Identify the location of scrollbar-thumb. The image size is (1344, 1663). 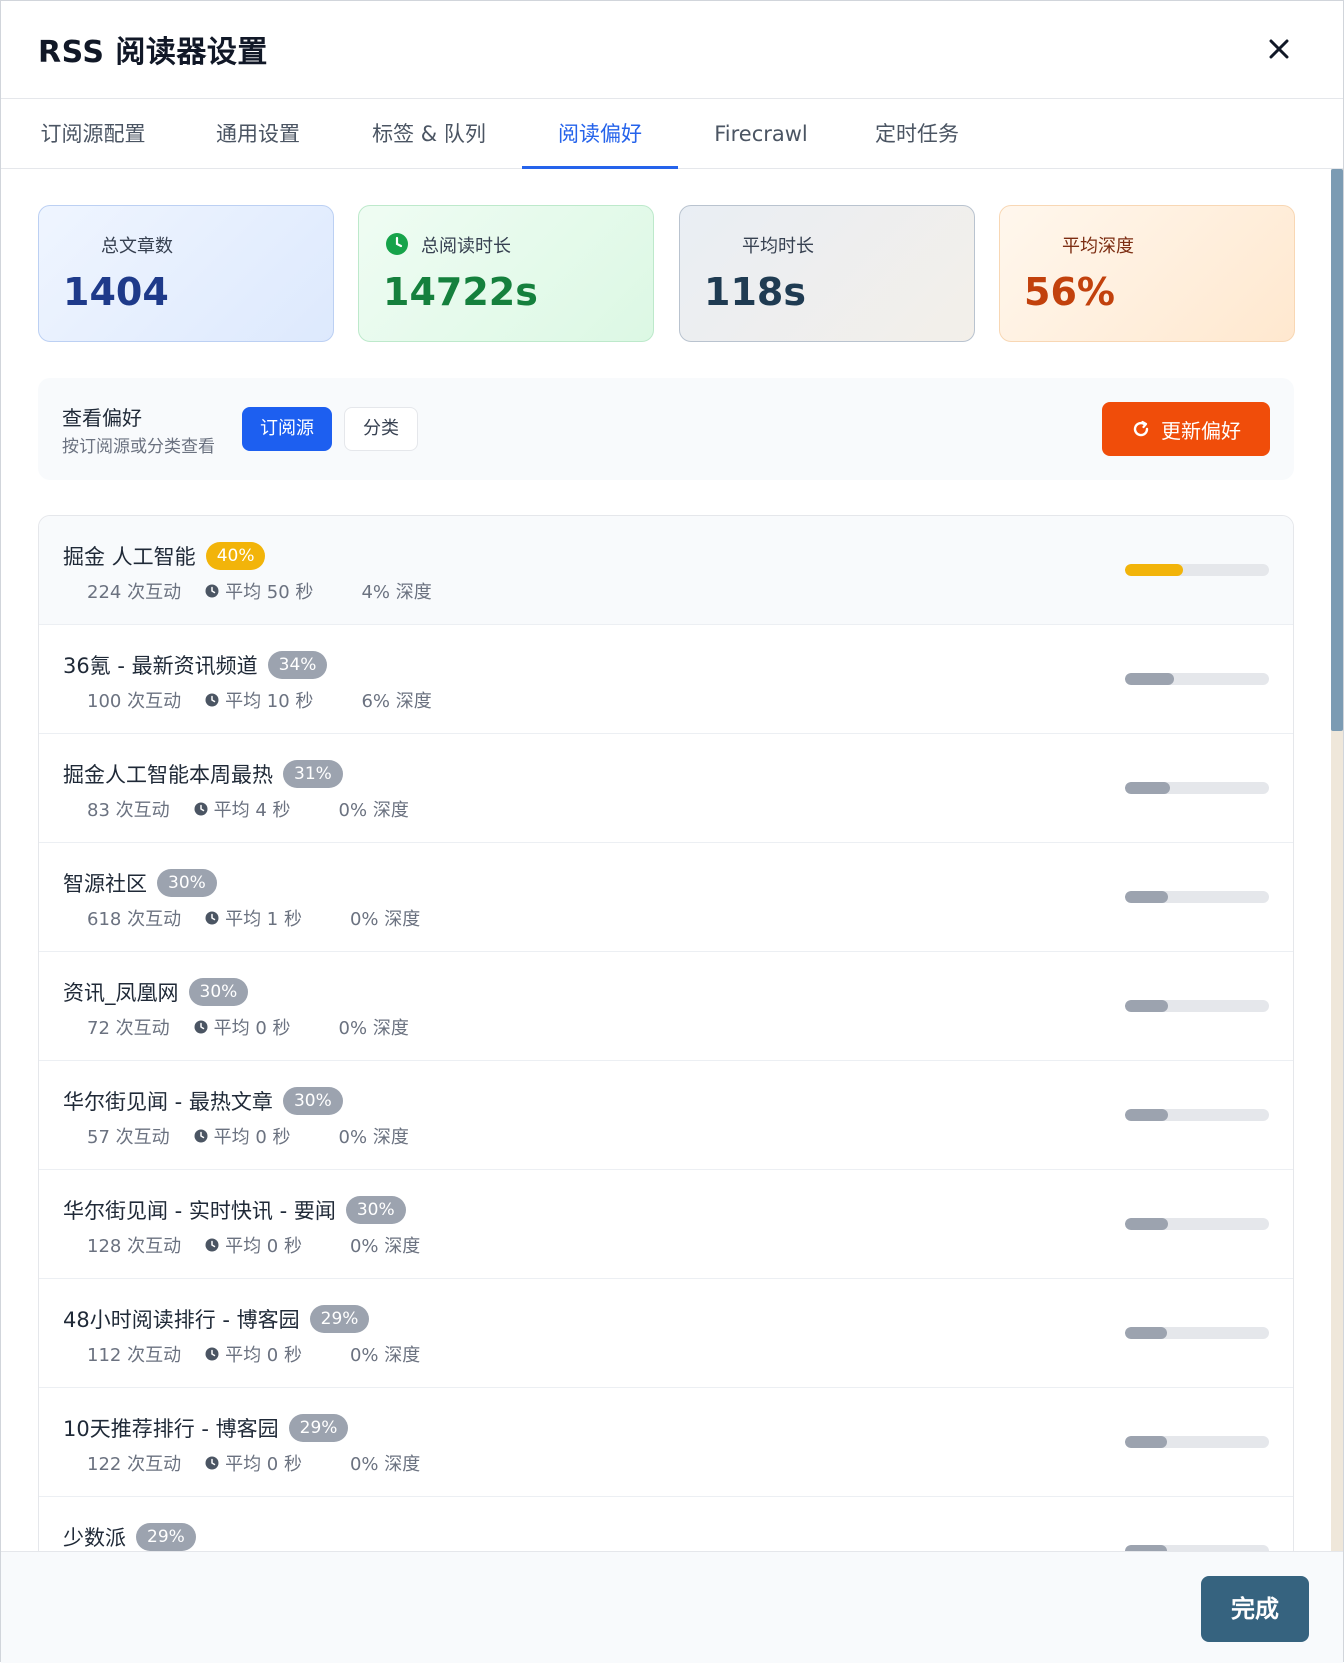
(1337, 450).